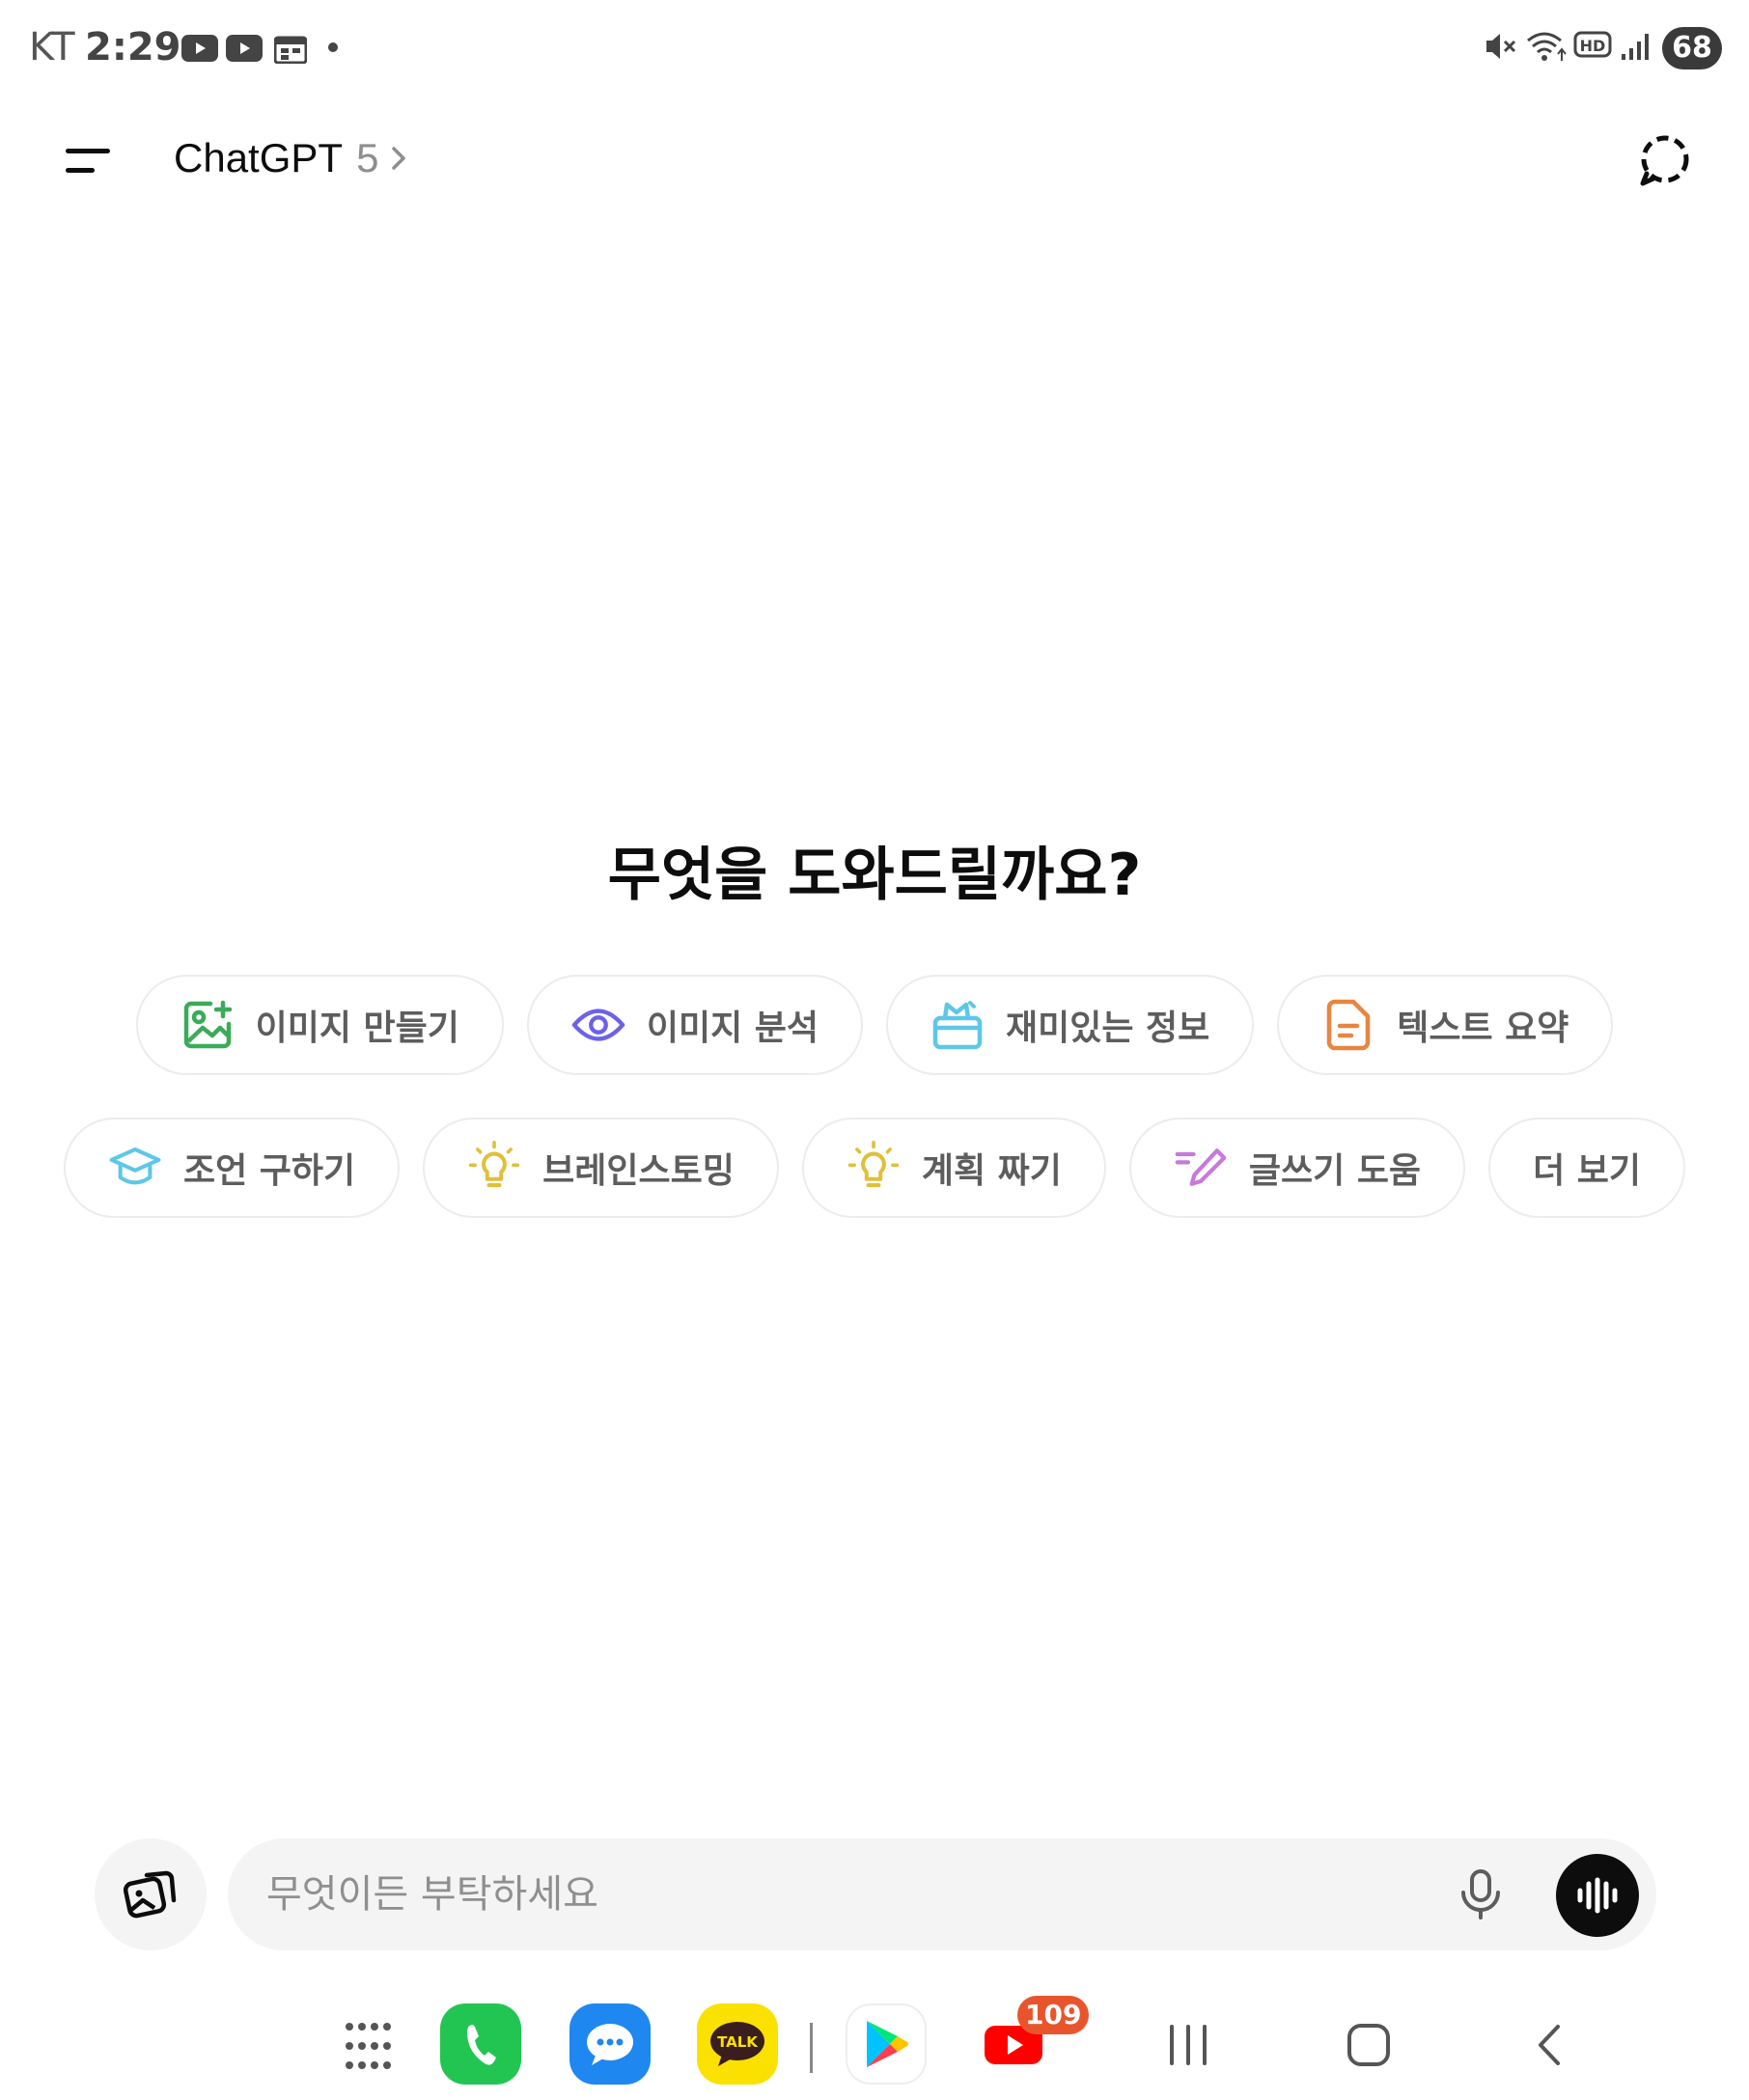  What do you see at coordinates (1692, 48) in the screenshot?
I see `battery-indicator: 68` at bounding box center [1692, 48].